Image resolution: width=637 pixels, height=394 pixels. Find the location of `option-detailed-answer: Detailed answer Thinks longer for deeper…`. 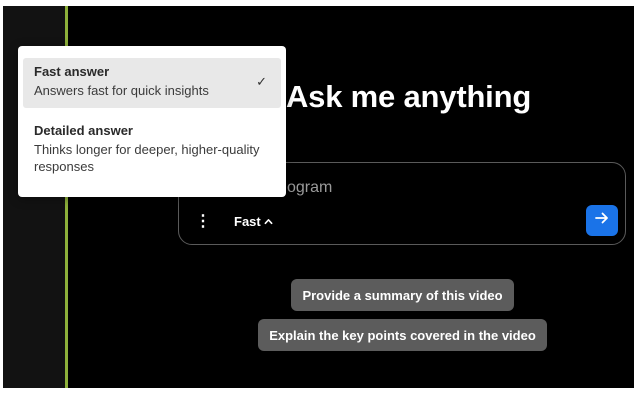

option-detailed-answer: Detailed answer Thinks longer for deeper… is located at coordinates (152, 151).